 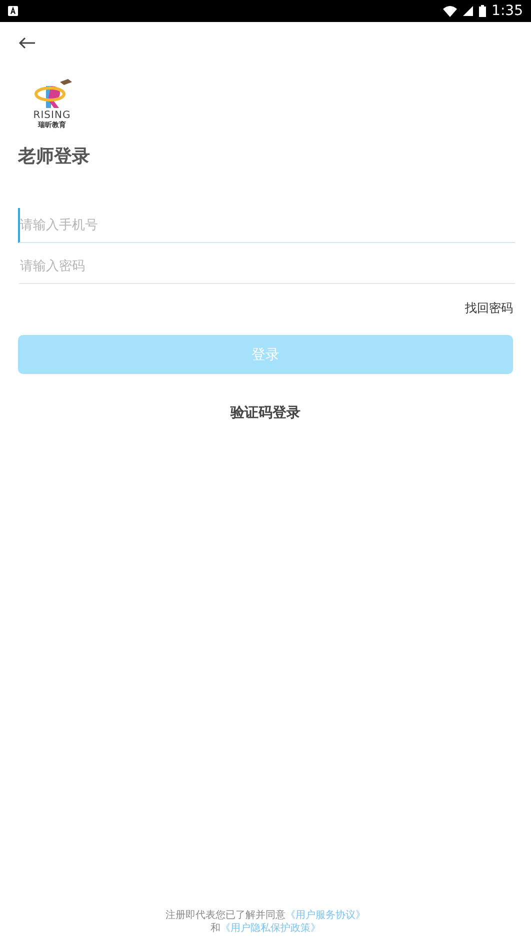 What do you see at coordinates (449, 11) in the screenshot?
I see `wifi-icon` at bounding box center [449, 11].